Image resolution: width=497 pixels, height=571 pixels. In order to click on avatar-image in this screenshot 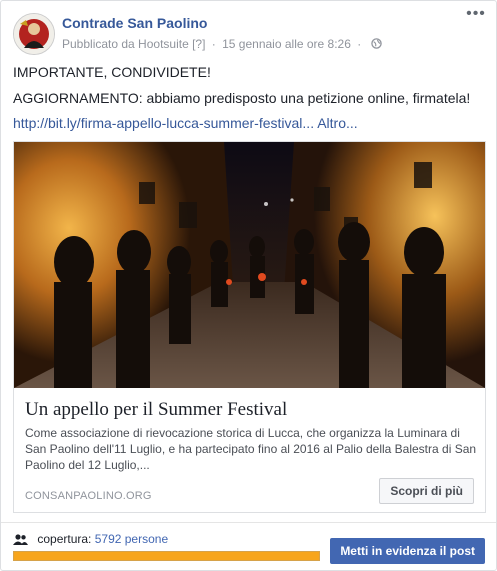, I will do `click(34, 34)`.